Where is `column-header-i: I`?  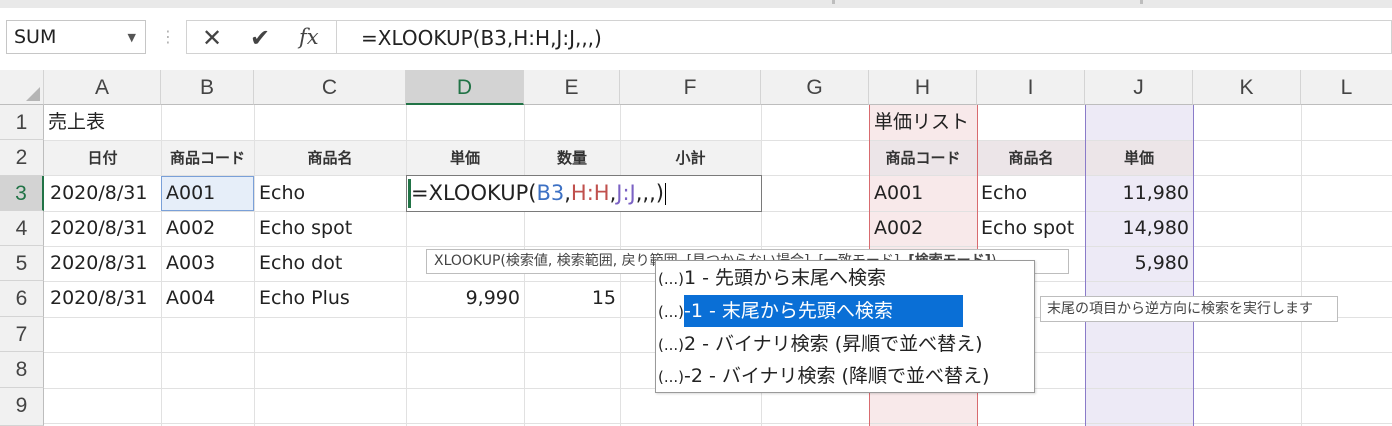 column-header-i: I is located at coordinates (1031, 87).